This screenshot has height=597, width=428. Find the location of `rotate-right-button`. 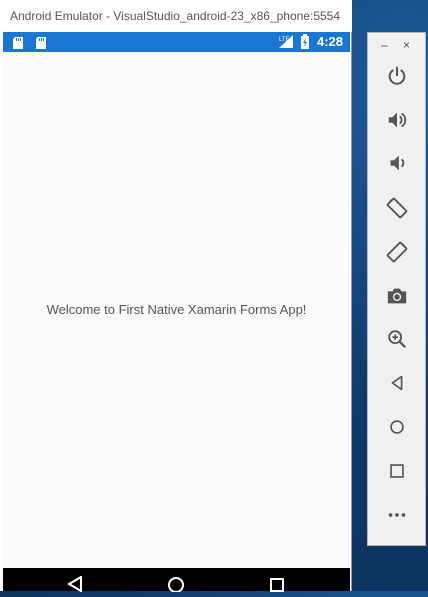

rotate-right-button is located at coordinates (397, 254).